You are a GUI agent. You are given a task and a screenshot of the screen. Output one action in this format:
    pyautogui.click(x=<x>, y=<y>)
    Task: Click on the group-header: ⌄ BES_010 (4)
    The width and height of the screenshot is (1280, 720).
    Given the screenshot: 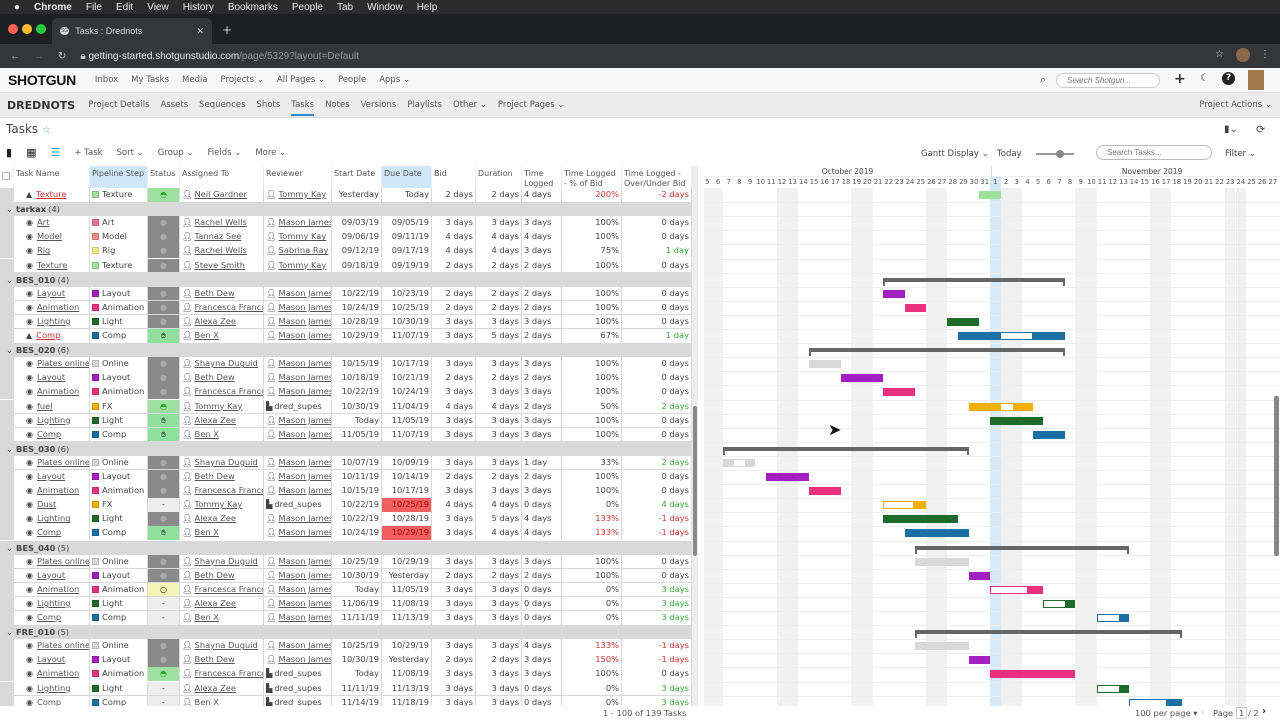 What is the action you would take?
    pyautogui.click(x=346, y=279)
    